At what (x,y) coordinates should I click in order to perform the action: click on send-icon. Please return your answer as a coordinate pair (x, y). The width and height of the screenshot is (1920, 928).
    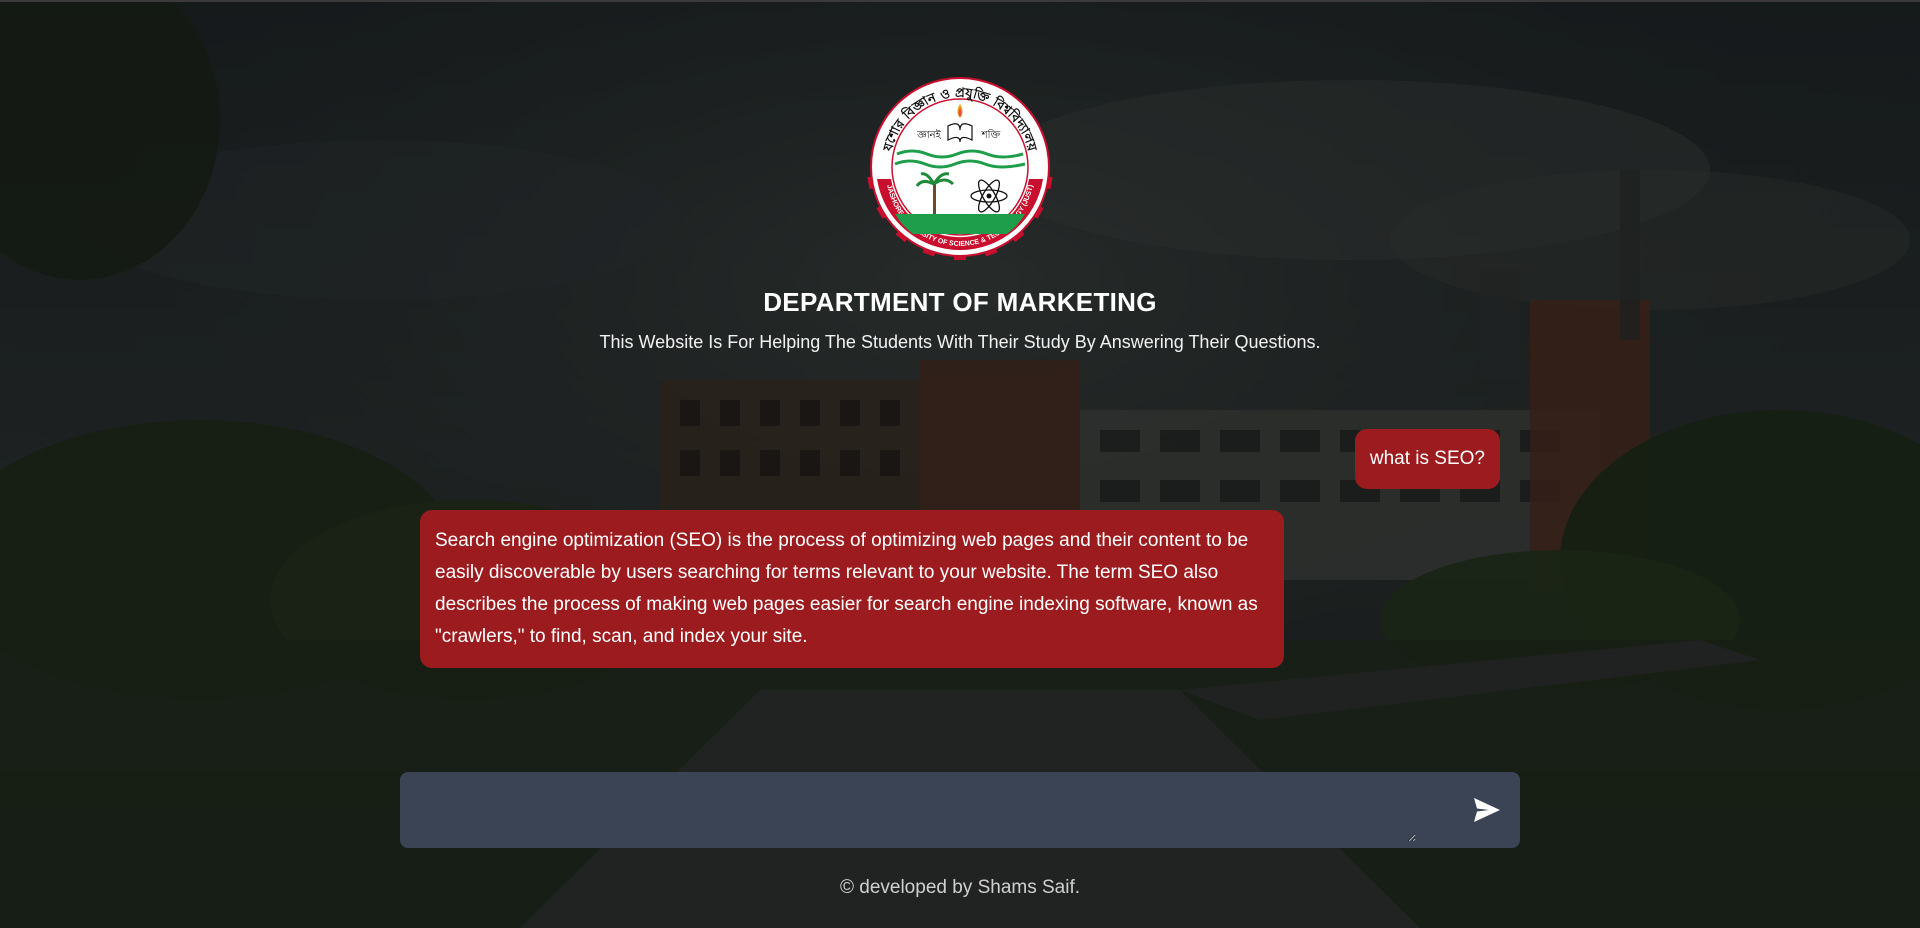
    Looking at the image, I should click on (1487, 810).